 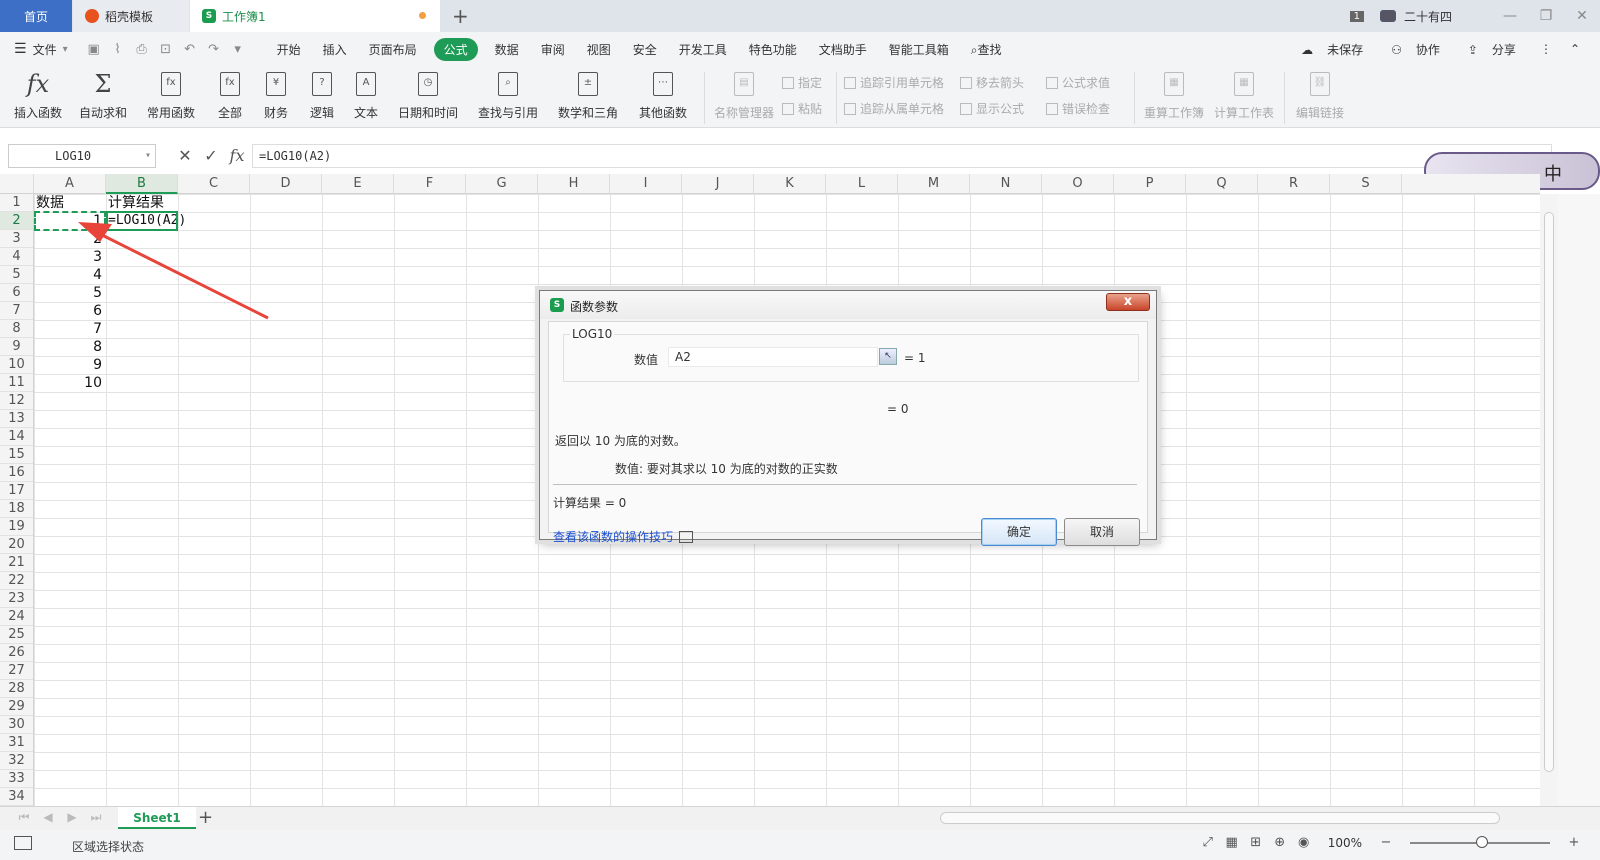 What do you see at coordinates (41, 49) in the screenshot?
I see `file-menu: ☰ 文件 ▾` at bounding box center [41, 49].